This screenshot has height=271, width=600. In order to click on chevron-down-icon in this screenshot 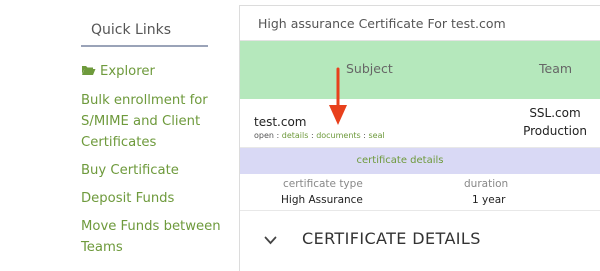, I will do `click(270, 239)`.